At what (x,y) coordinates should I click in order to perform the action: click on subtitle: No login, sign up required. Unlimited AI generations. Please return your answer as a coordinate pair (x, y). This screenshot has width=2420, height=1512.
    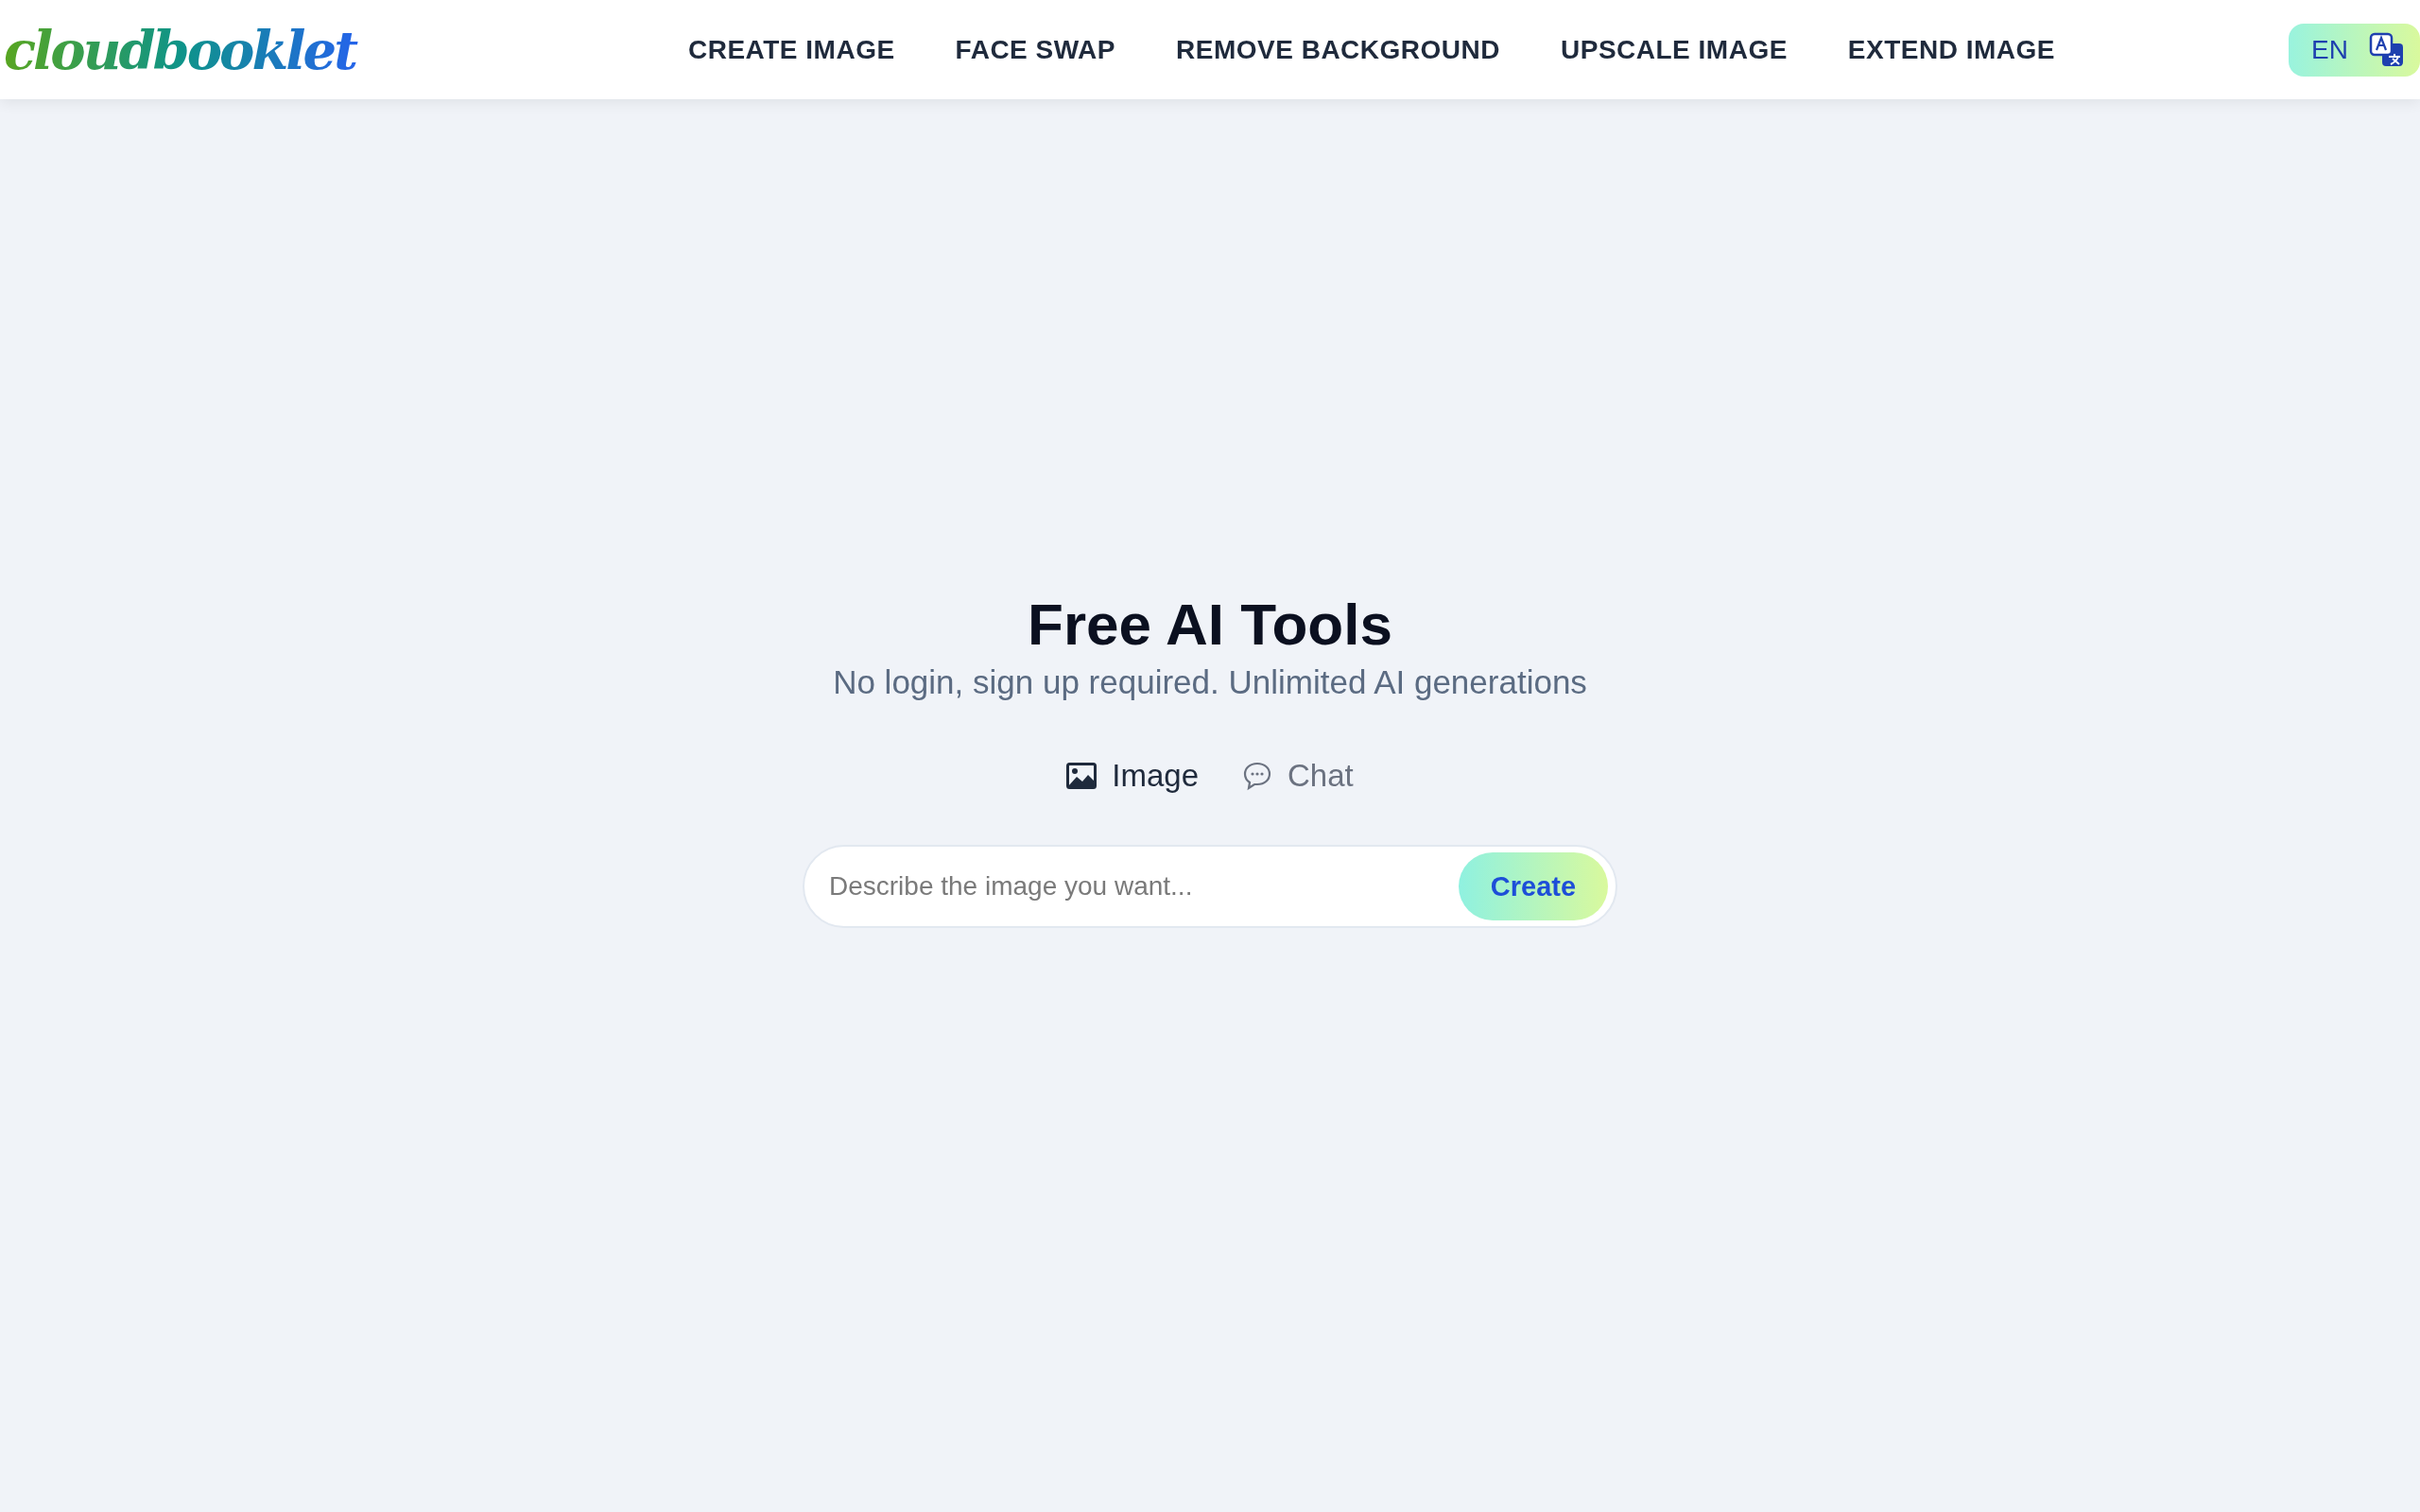
    Looking at the image, I should click on (1210, 682).